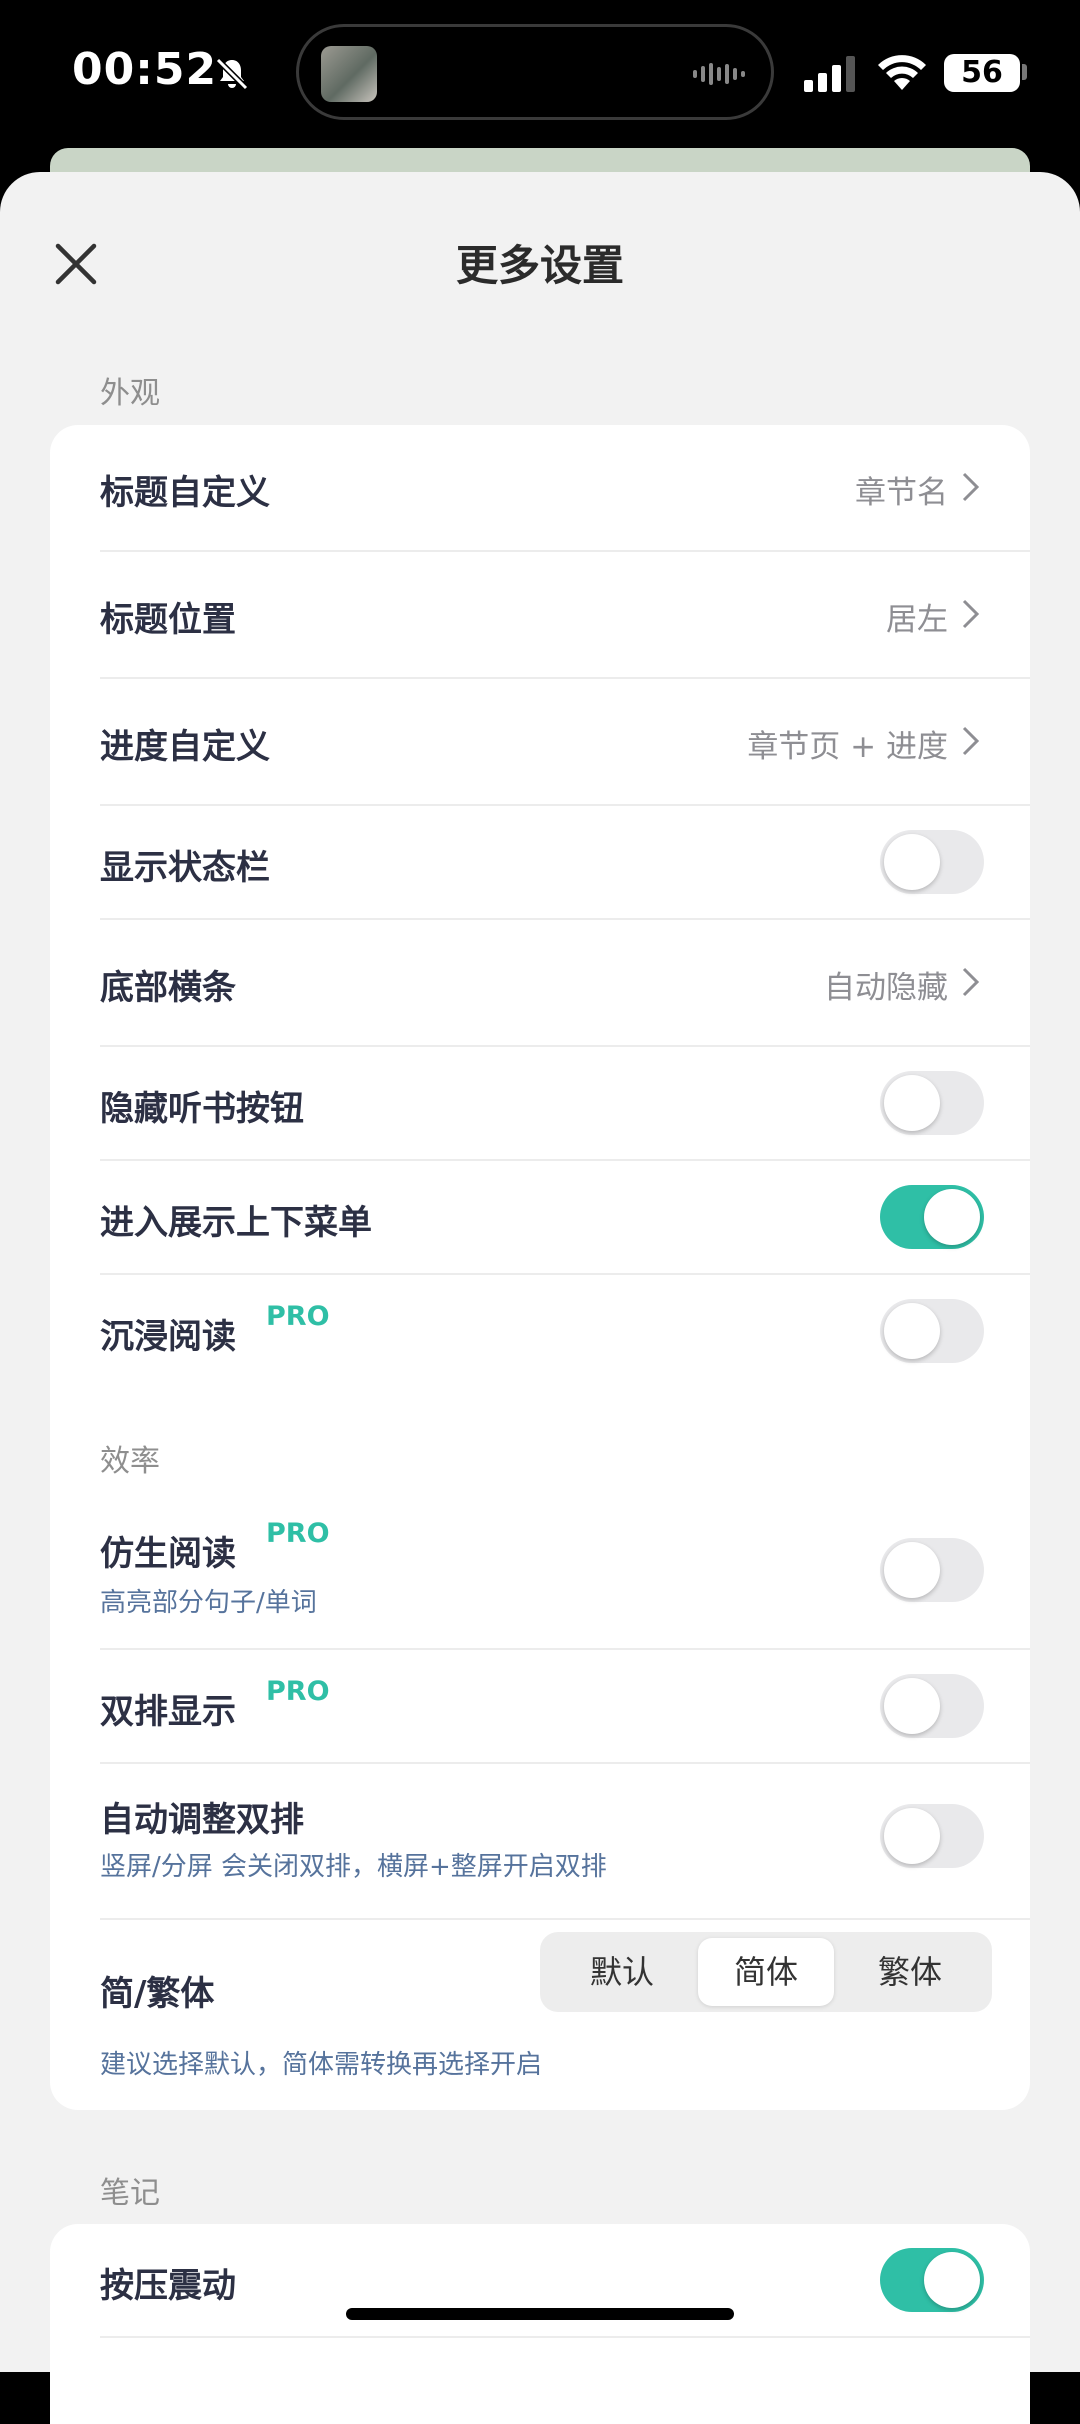 The height and width of the screenshot is (2424, 1080). I want to click on press-vibration-label: 按压震动, so click(168, 2286).